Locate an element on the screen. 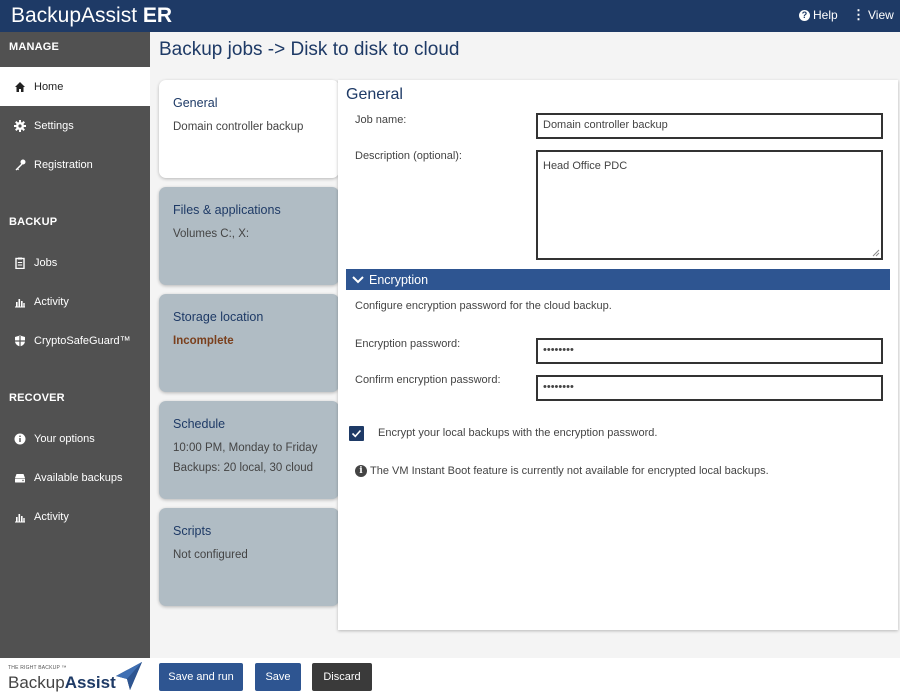  kebab-menu-icon: ⋮ is located at coordinates (858, 14).